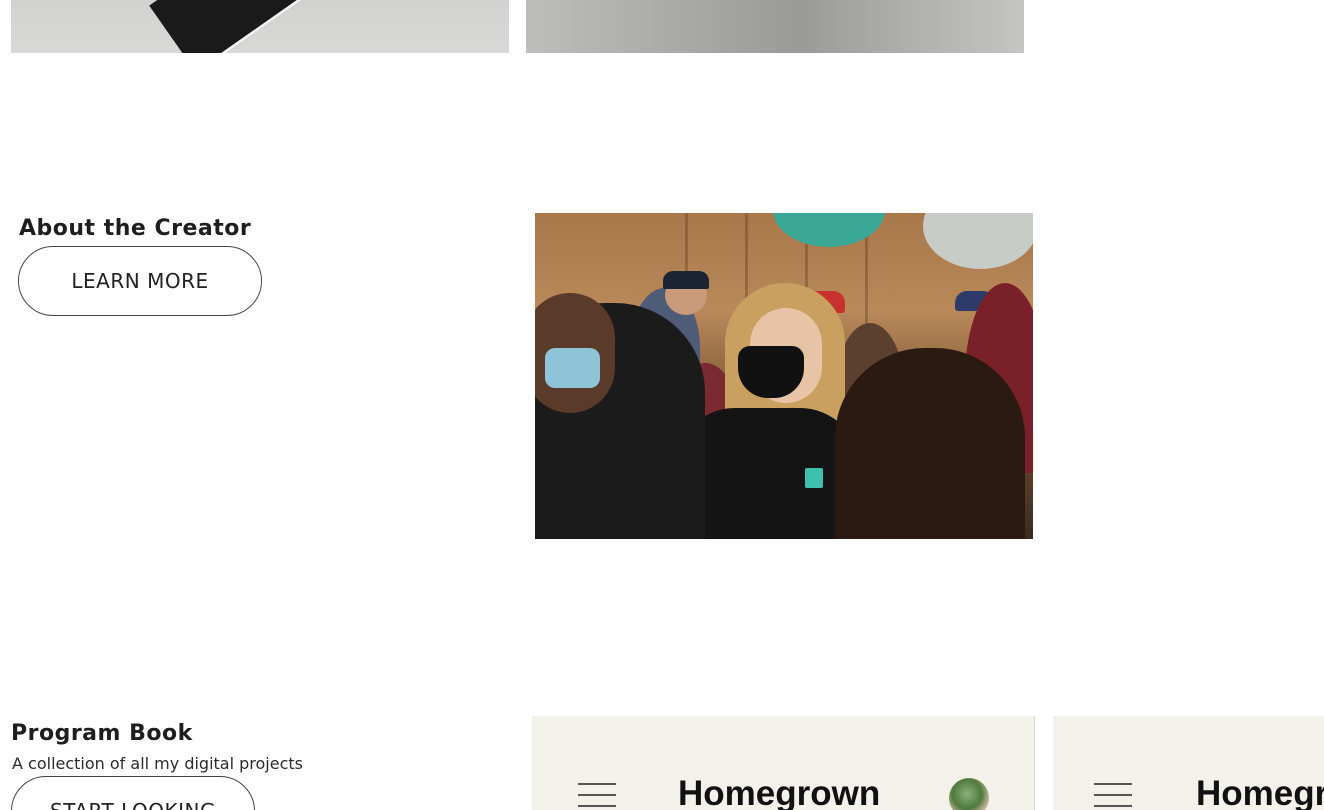 The height and width of the screenshot is (810, 1324). What do you see at coordinates (140, 281) in the screenshot?
I see `learn-more-button: LEARN MORE` at bounding box center [140, 281].